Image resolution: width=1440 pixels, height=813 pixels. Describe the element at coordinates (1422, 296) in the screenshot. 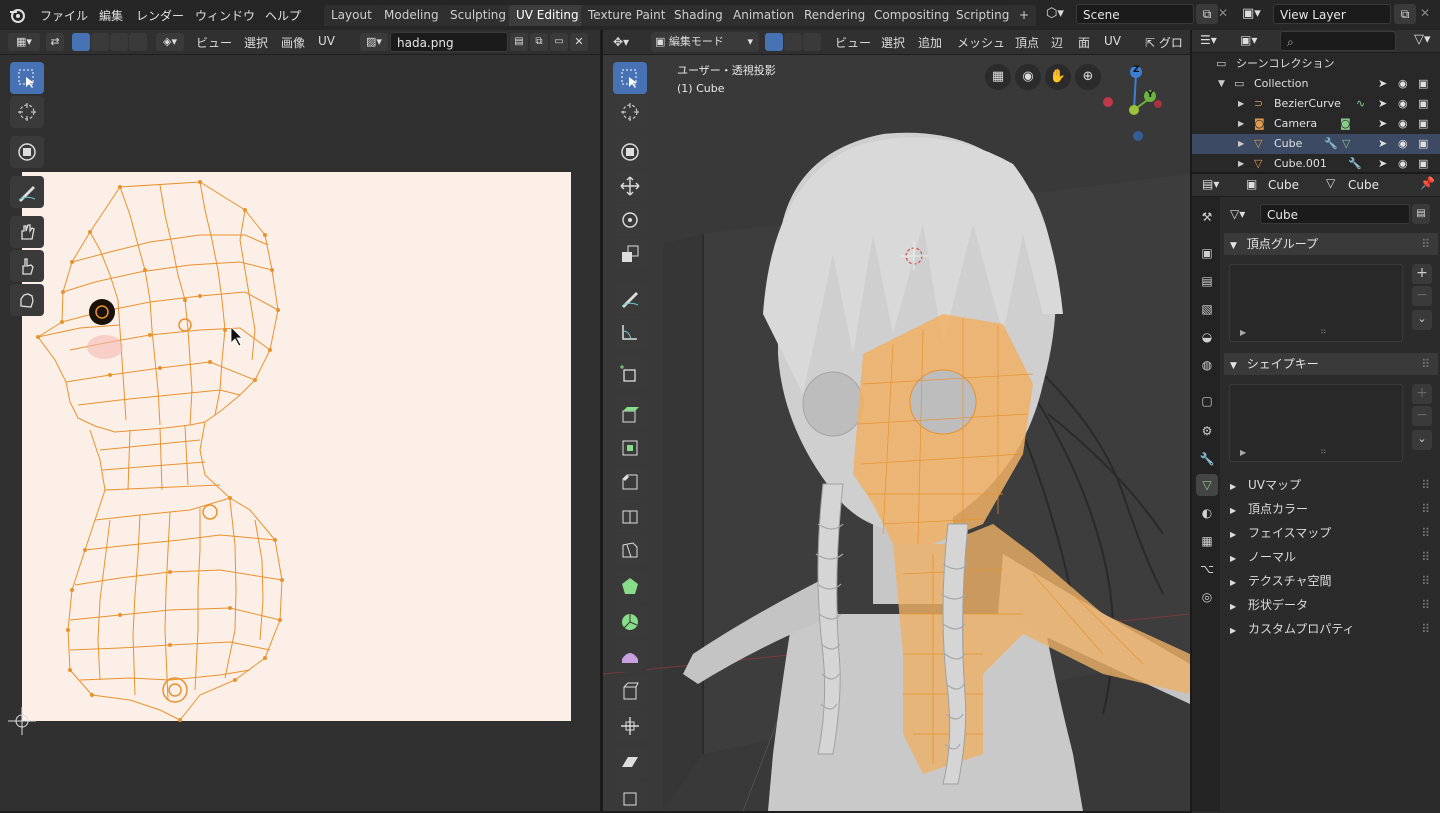

I see `remove-vertex-group-button: −` at that location.